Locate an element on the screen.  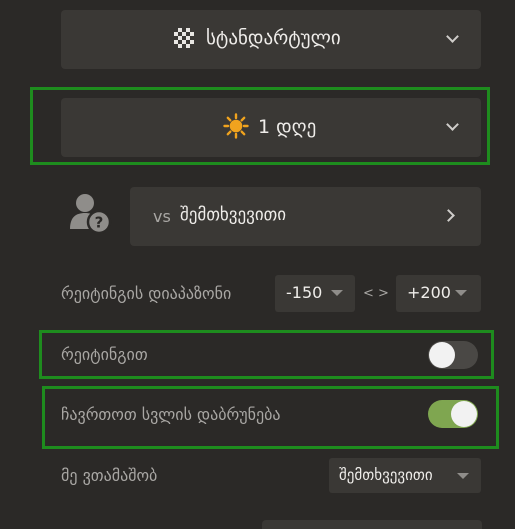
opponent-label: შემთხვევითი is located at coordinates (233, 215).